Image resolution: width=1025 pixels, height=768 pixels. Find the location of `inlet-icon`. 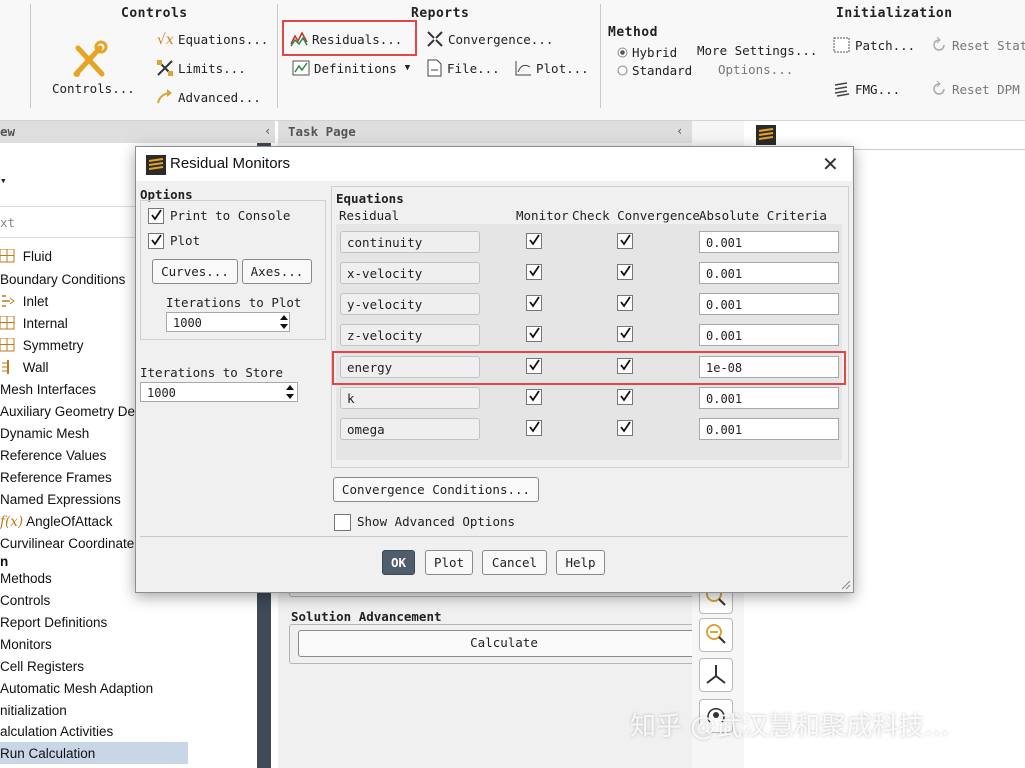

inlet-icon is located at coordinates (8, 301).